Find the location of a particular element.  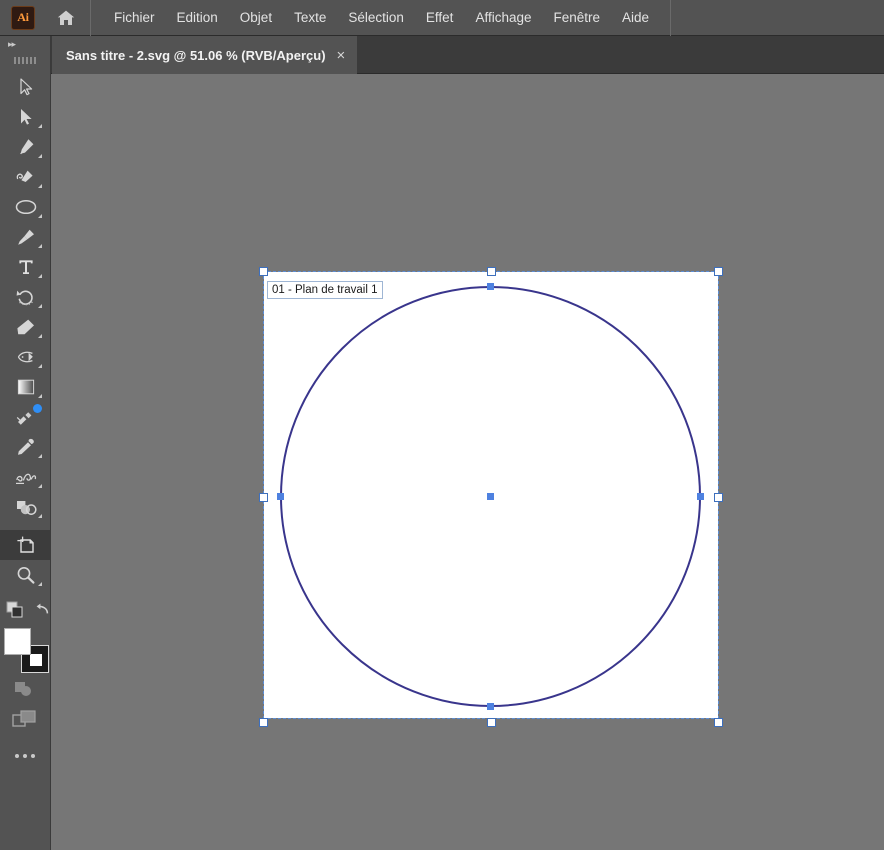

pen-tool-icon is located at coordinates (26, 147).